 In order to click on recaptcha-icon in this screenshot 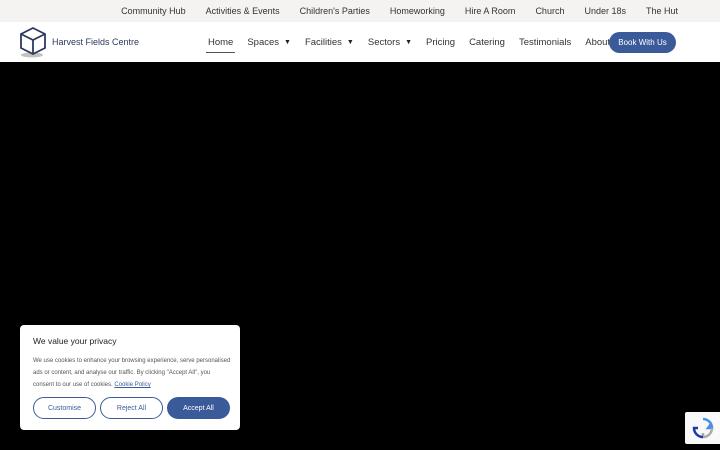, I will do `click(702, 428)`.